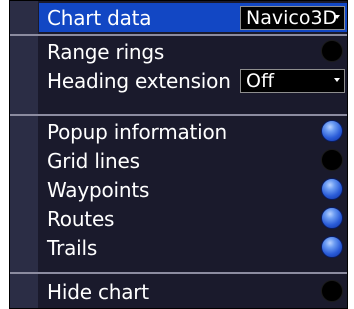 The image size is (354, 309). Describe the element at coordinates (193, 160) in the screenshot. I see `grid-lines-row: Grid lines` at that location.